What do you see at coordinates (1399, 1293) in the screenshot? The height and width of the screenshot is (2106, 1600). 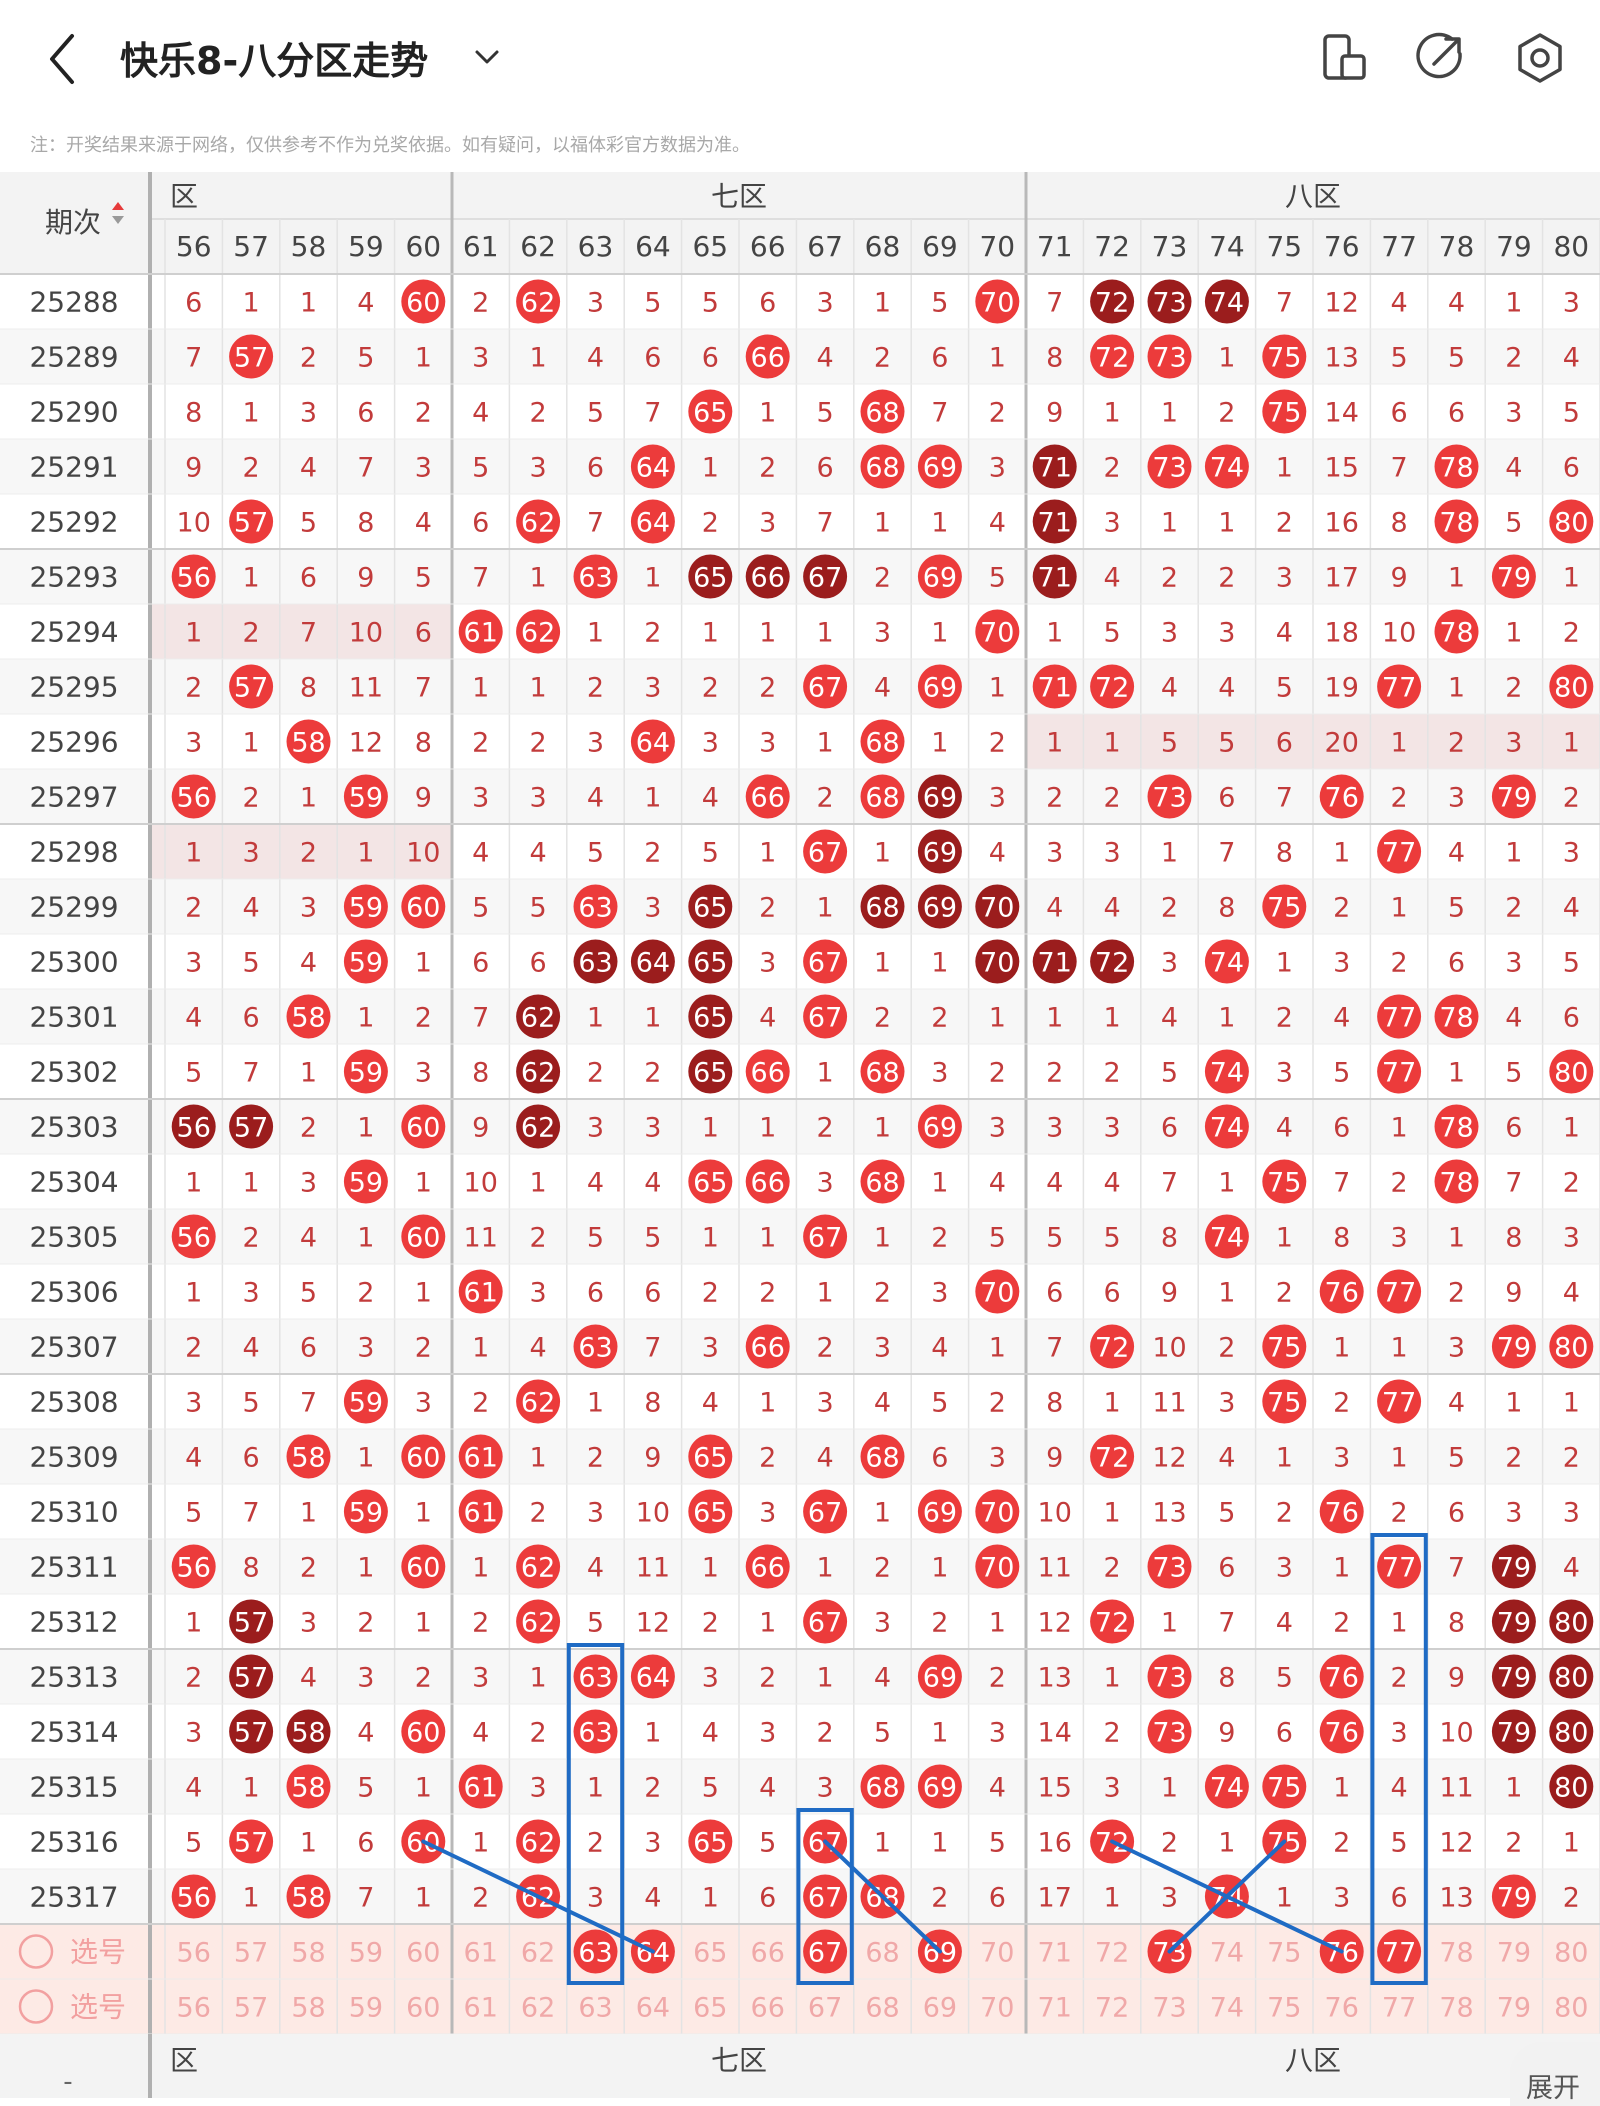 I see `ball-number: 77` at bounding box center [1399, 1293].